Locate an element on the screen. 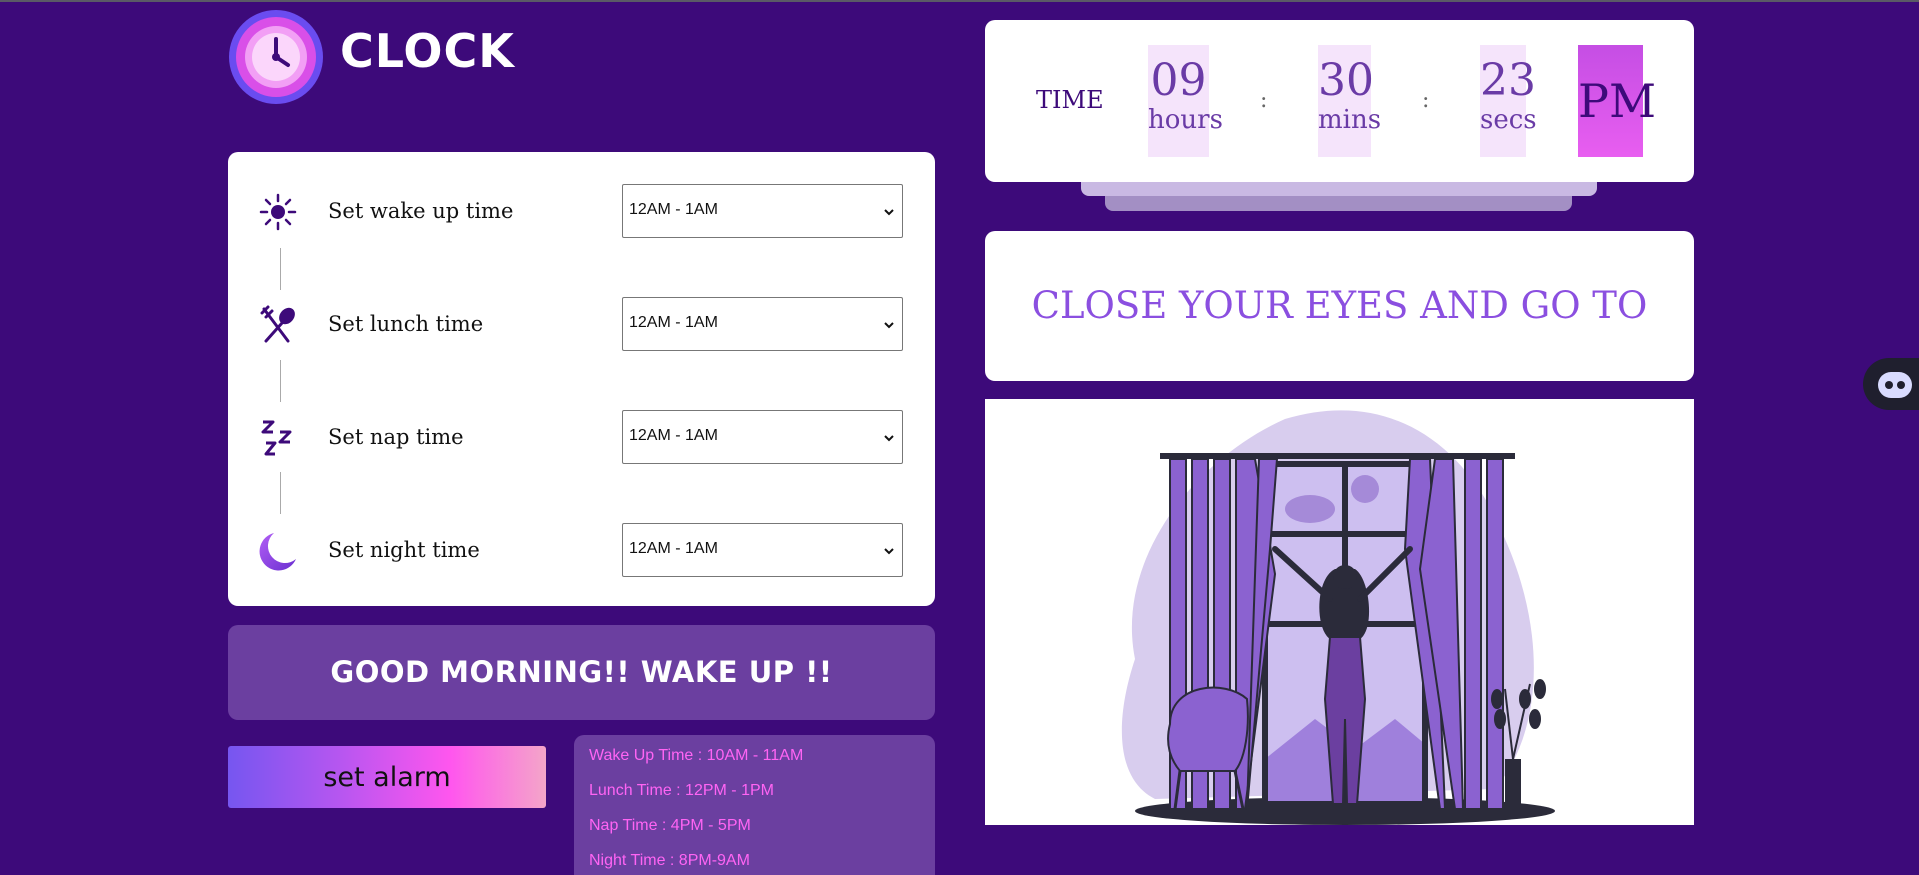 This screenshot has width=1919, height=875. sun-icon is located at coordinates (278, 212).